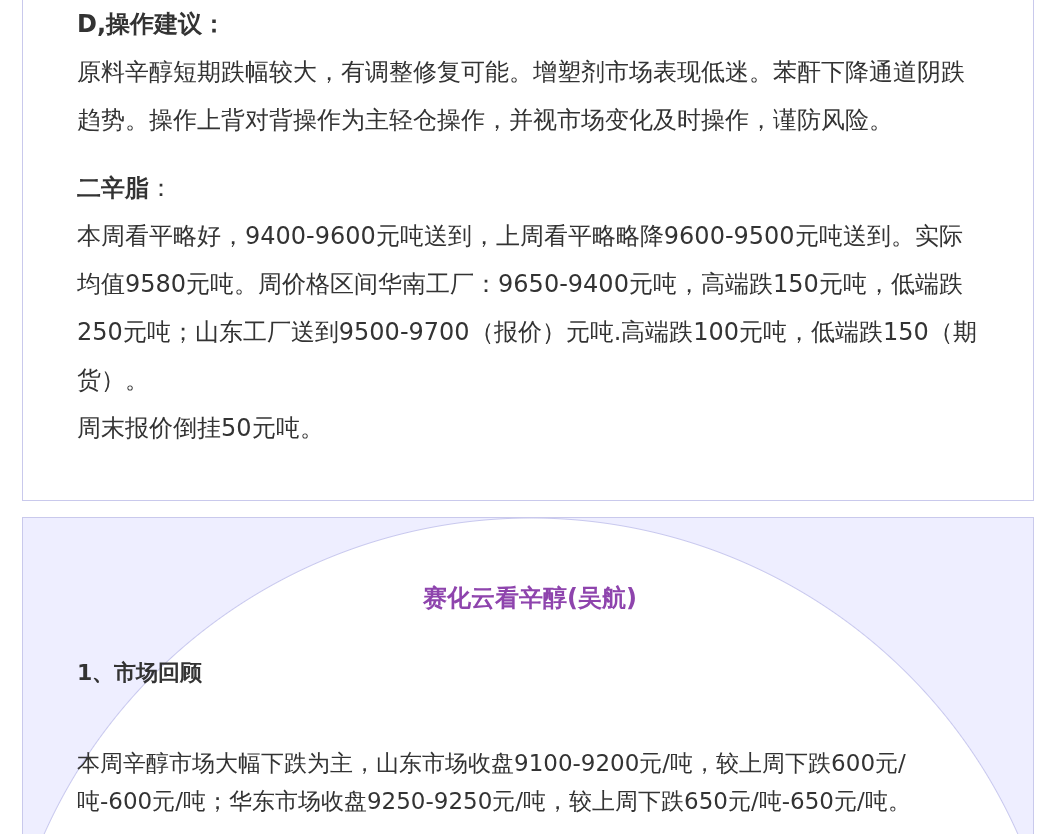  I want to click on paragraph: 周末报价倒挂50元吨。, so click(201, 428).